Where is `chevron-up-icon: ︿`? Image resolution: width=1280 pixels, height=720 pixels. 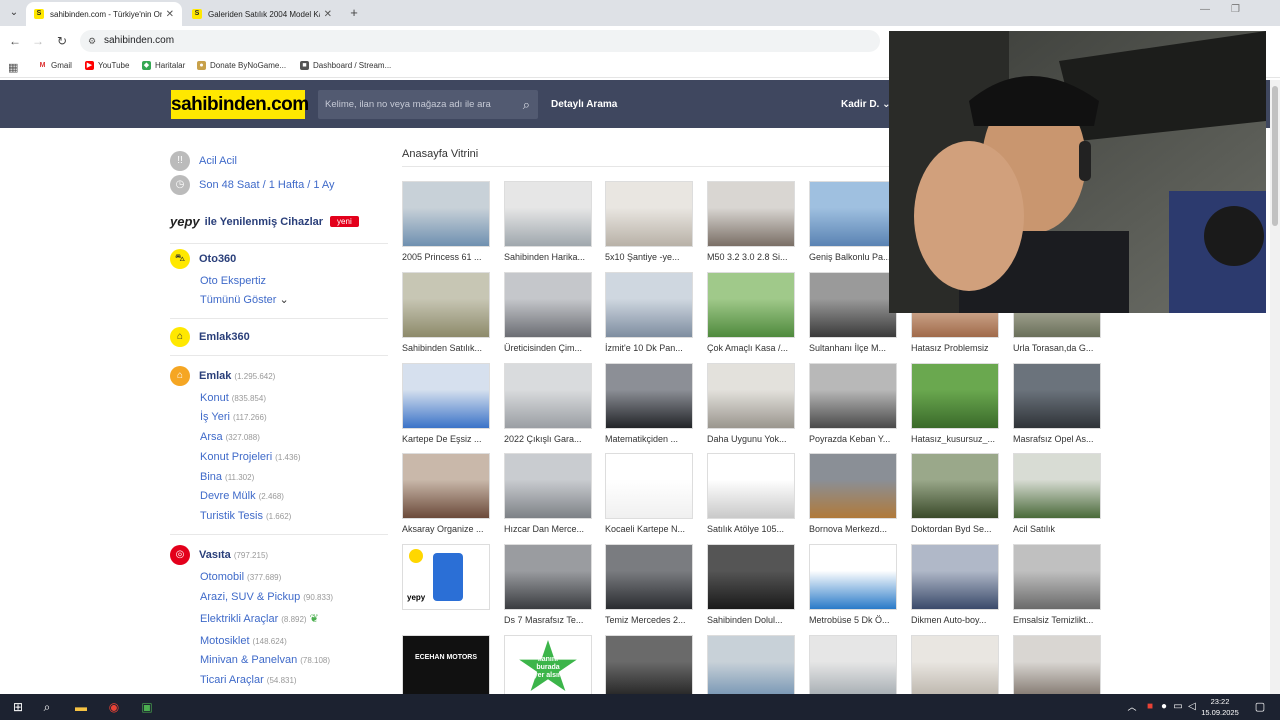
chevron-up-icon: ︿ is located at coordinates (1132, 707).